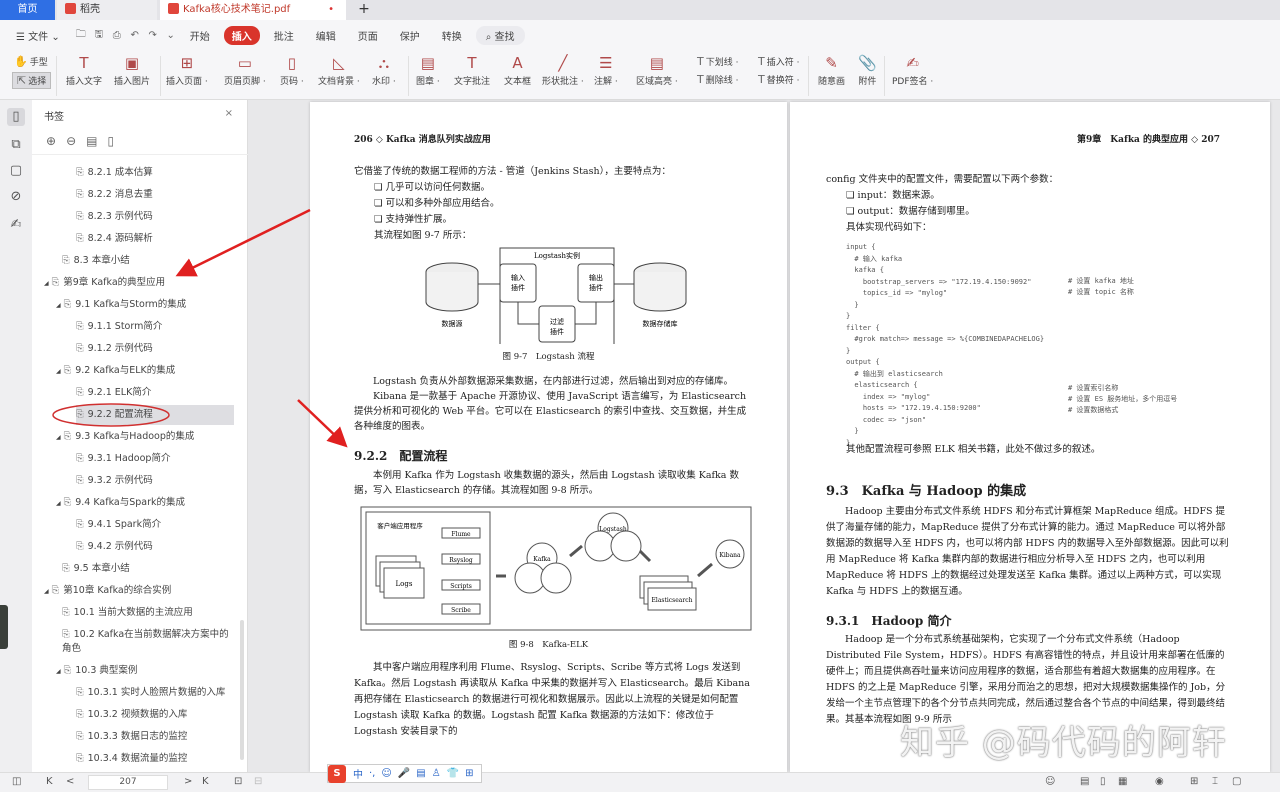  I want to click on tool-0: T 插入文字, so click(84, 75).